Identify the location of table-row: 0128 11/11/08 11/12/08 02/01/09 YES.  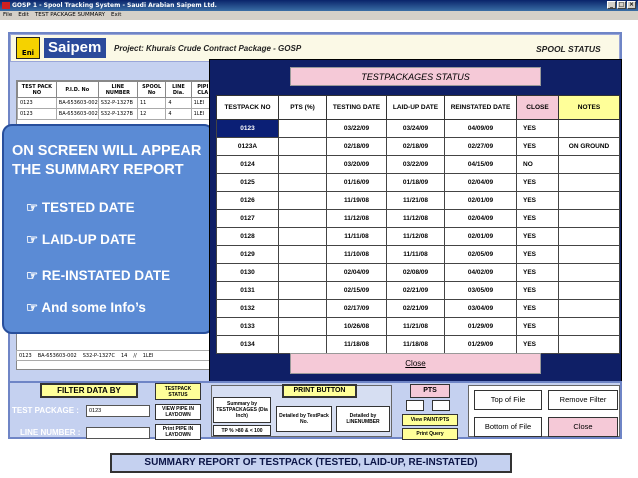
(418, 236).